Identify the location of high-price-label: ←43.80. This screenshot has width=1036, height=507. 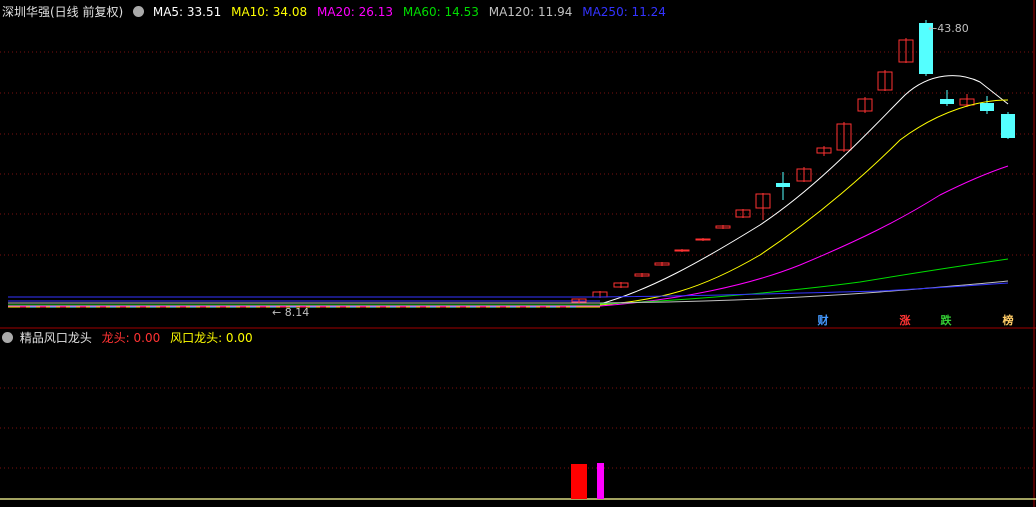
(948, 28).